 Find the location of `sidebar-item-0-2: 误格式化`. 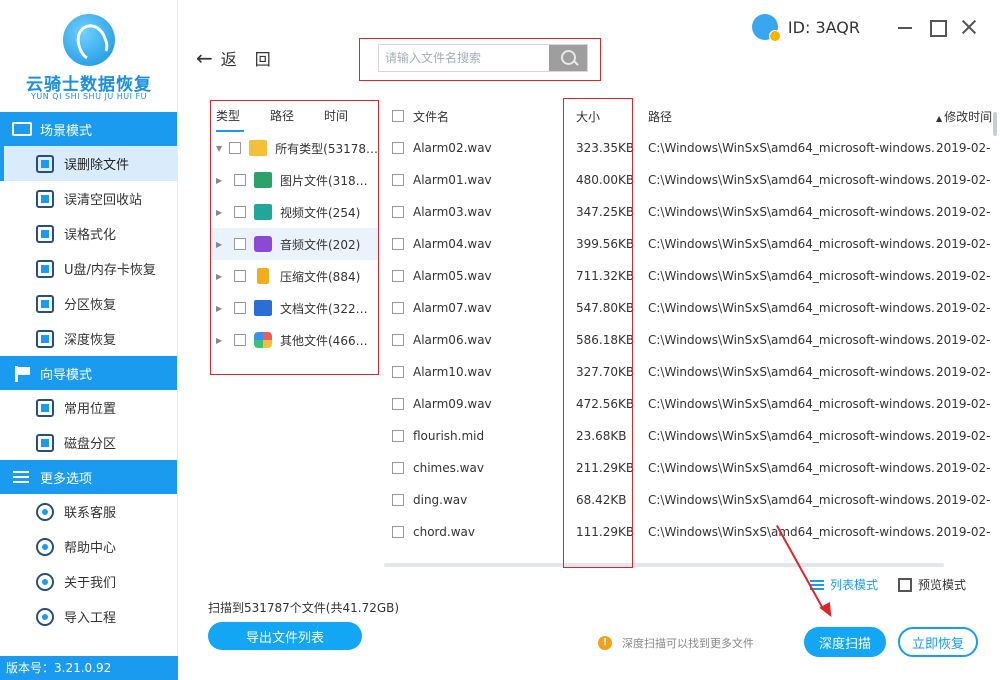

sidebar-item-0-2: 误格式化 is located at coordinates (88, 233).